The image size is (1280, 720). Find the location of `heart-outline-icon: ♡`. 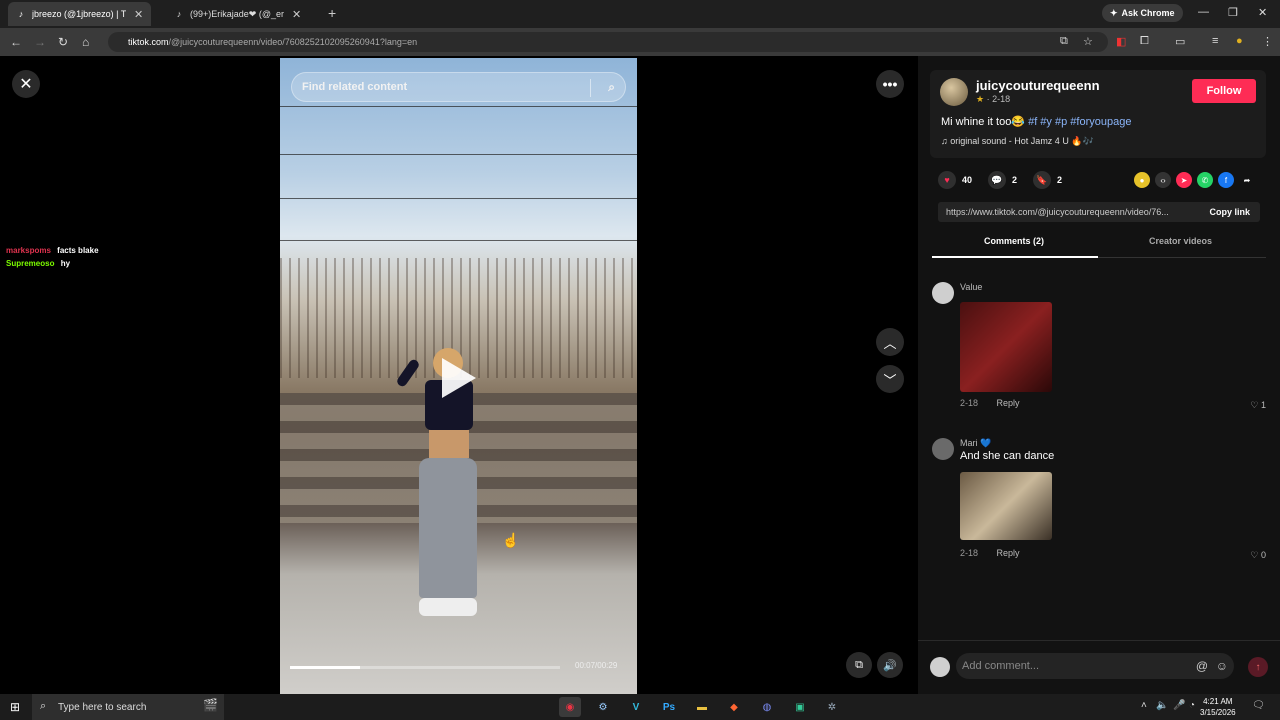

heart-outline-icon: ♡ is located at coordinates (1254, 555).